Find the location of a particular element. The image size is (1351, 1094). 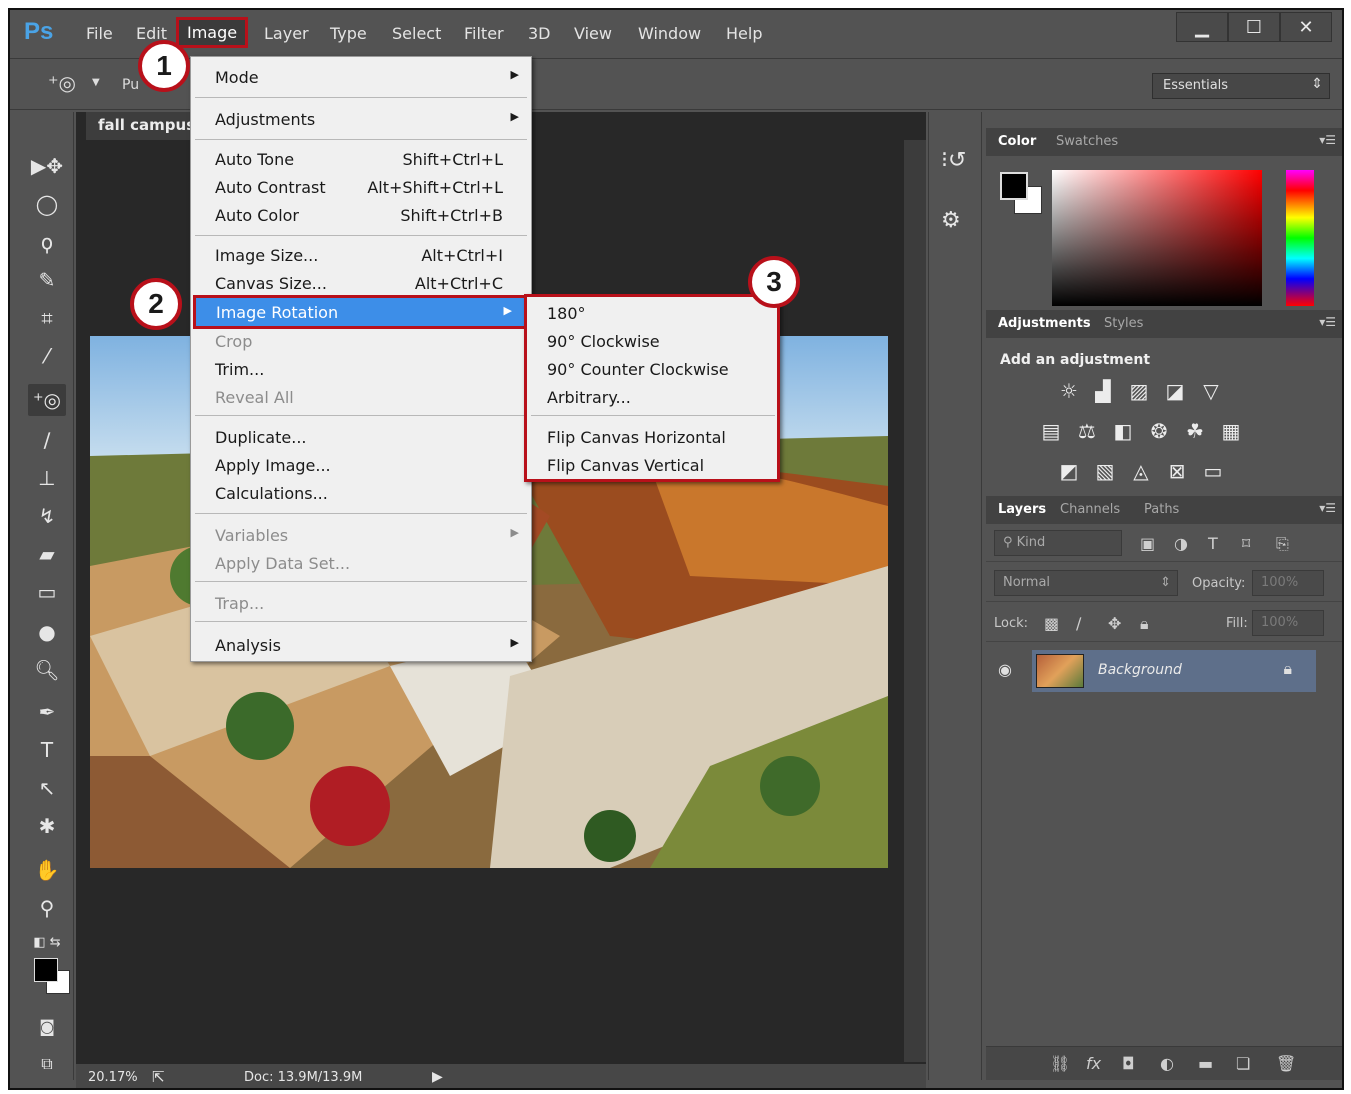

crop-icon: ⌗ is located at coordinates (47, 318).